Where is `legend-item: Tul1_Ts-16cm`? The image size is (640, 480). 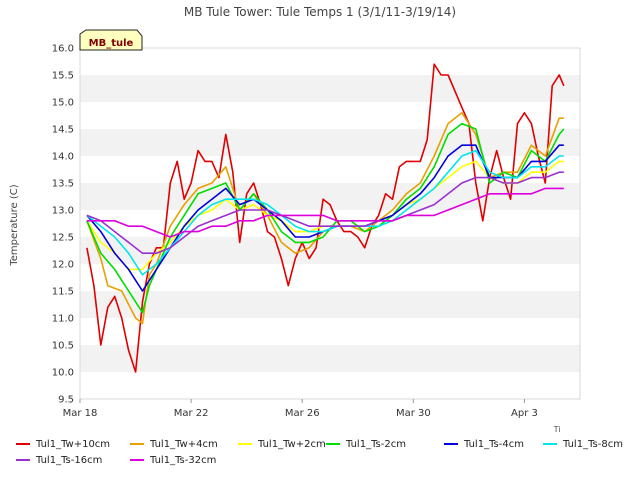
legend-item: Tul1_Ts-16cm is located at coordinates (59, 461).